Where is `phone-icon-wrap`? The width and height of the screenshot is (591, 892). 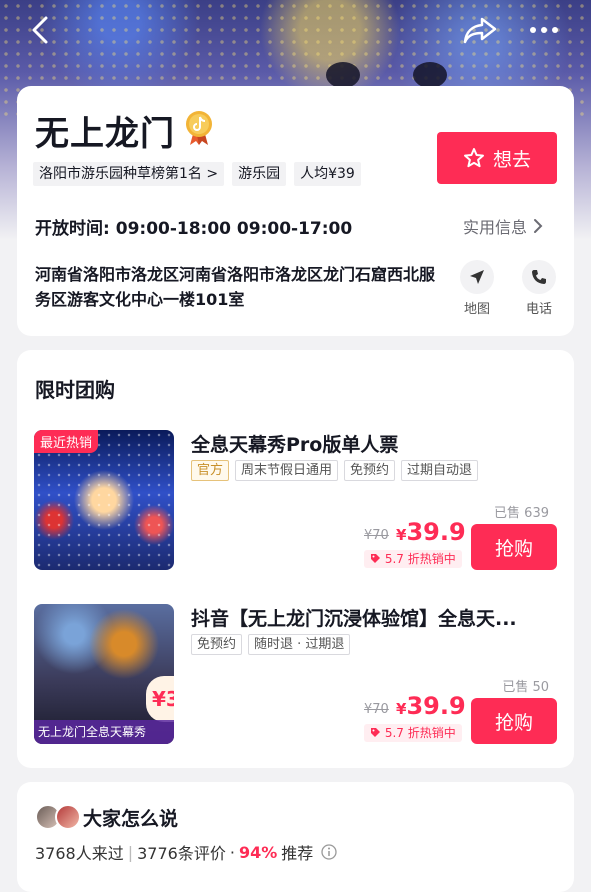 phone-icon-wrap is located at coordinates (539, 277).